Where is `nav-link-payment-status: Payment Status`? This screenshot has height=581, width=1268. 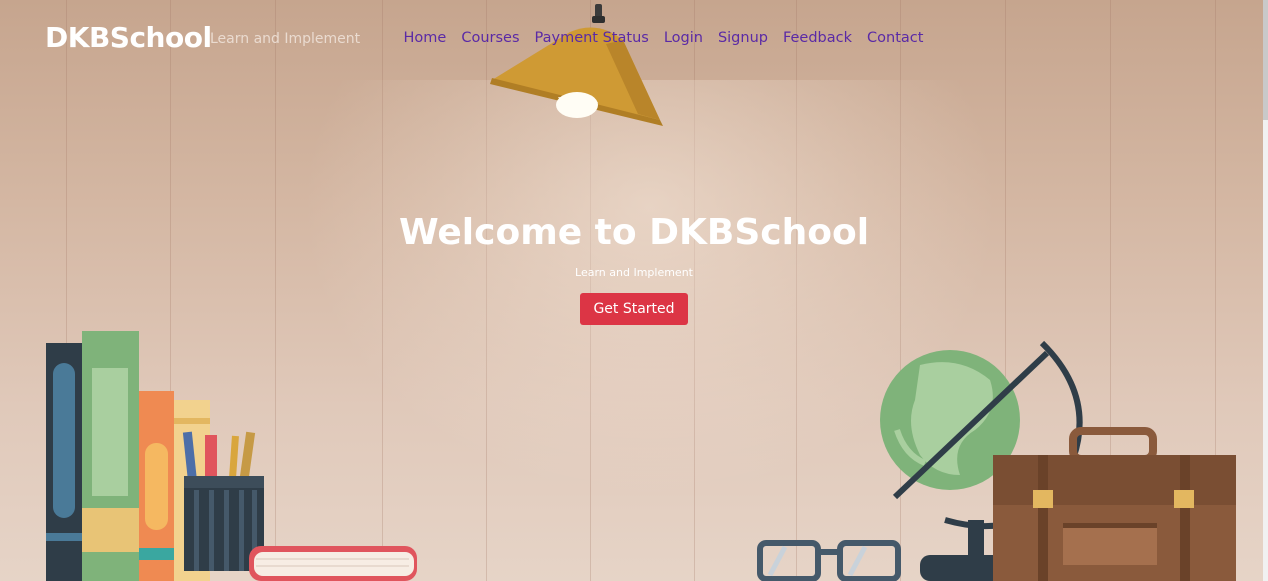
nav-link-payment-status: Payment Status is located at coordinates (591, 38).